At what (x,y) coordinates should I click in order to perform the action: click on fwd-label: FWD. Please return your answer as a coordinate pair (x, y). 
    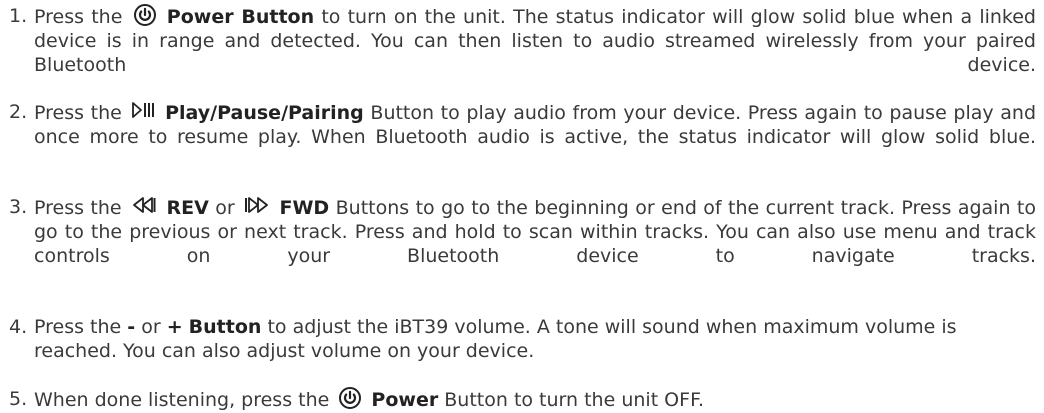
    Looking at the image, I should click on (304, 208).